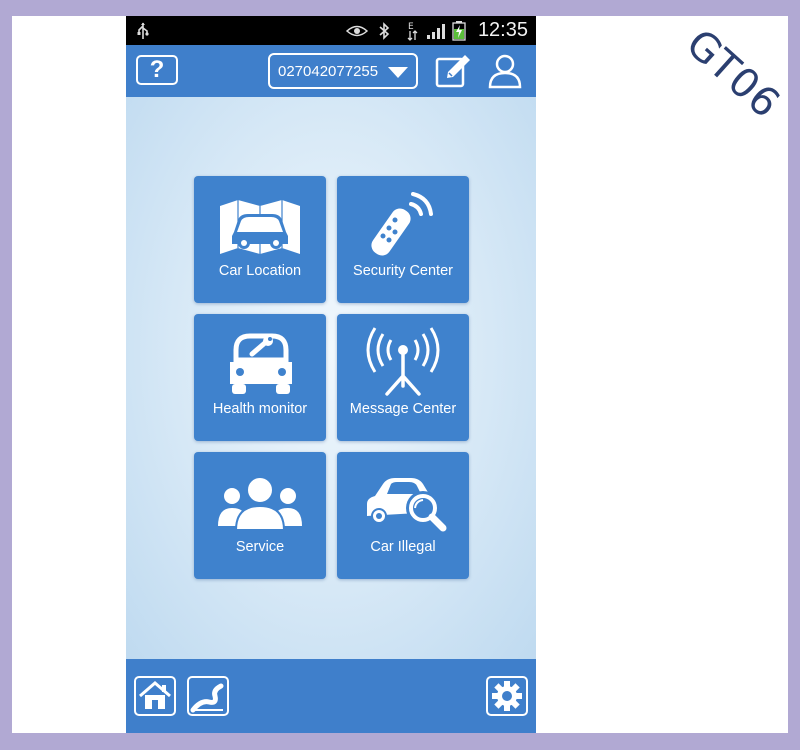 Image resolution: width=800 pixels, height=750 pixels. I want to click on tile-label: Security Center, so click(403, 271).